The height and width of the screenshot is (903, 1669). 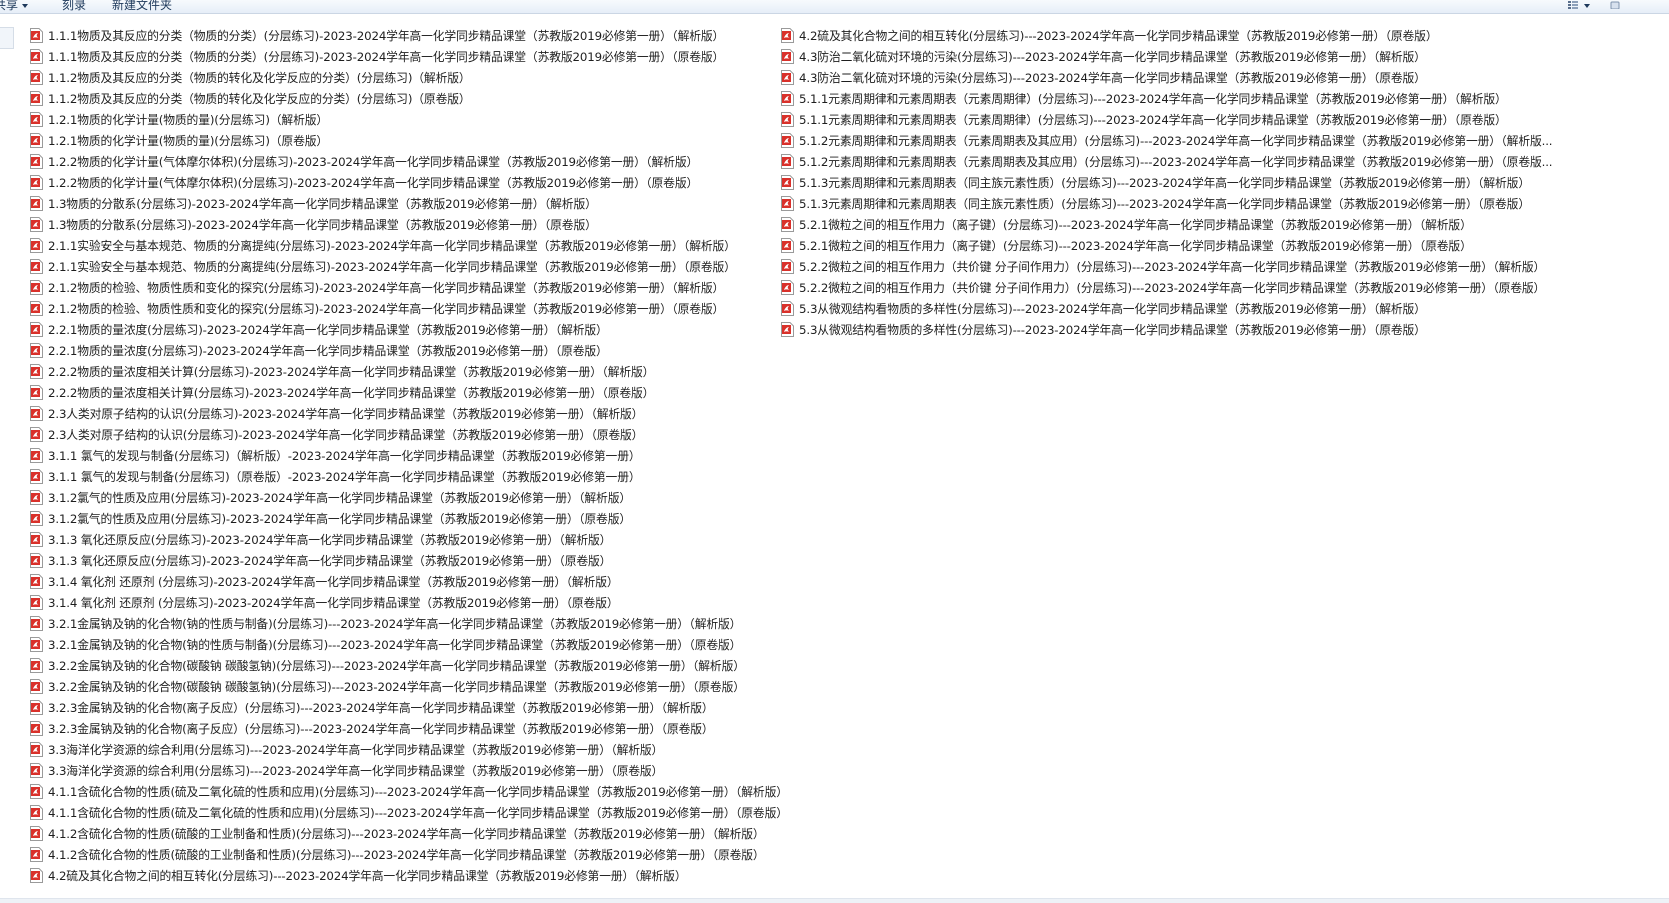 I want to click on file-item: 1.1.2物质及其反应的分类（物质的转化及化学反应的分类）(分层练习)（解析版）, so click(x=409, y=77).